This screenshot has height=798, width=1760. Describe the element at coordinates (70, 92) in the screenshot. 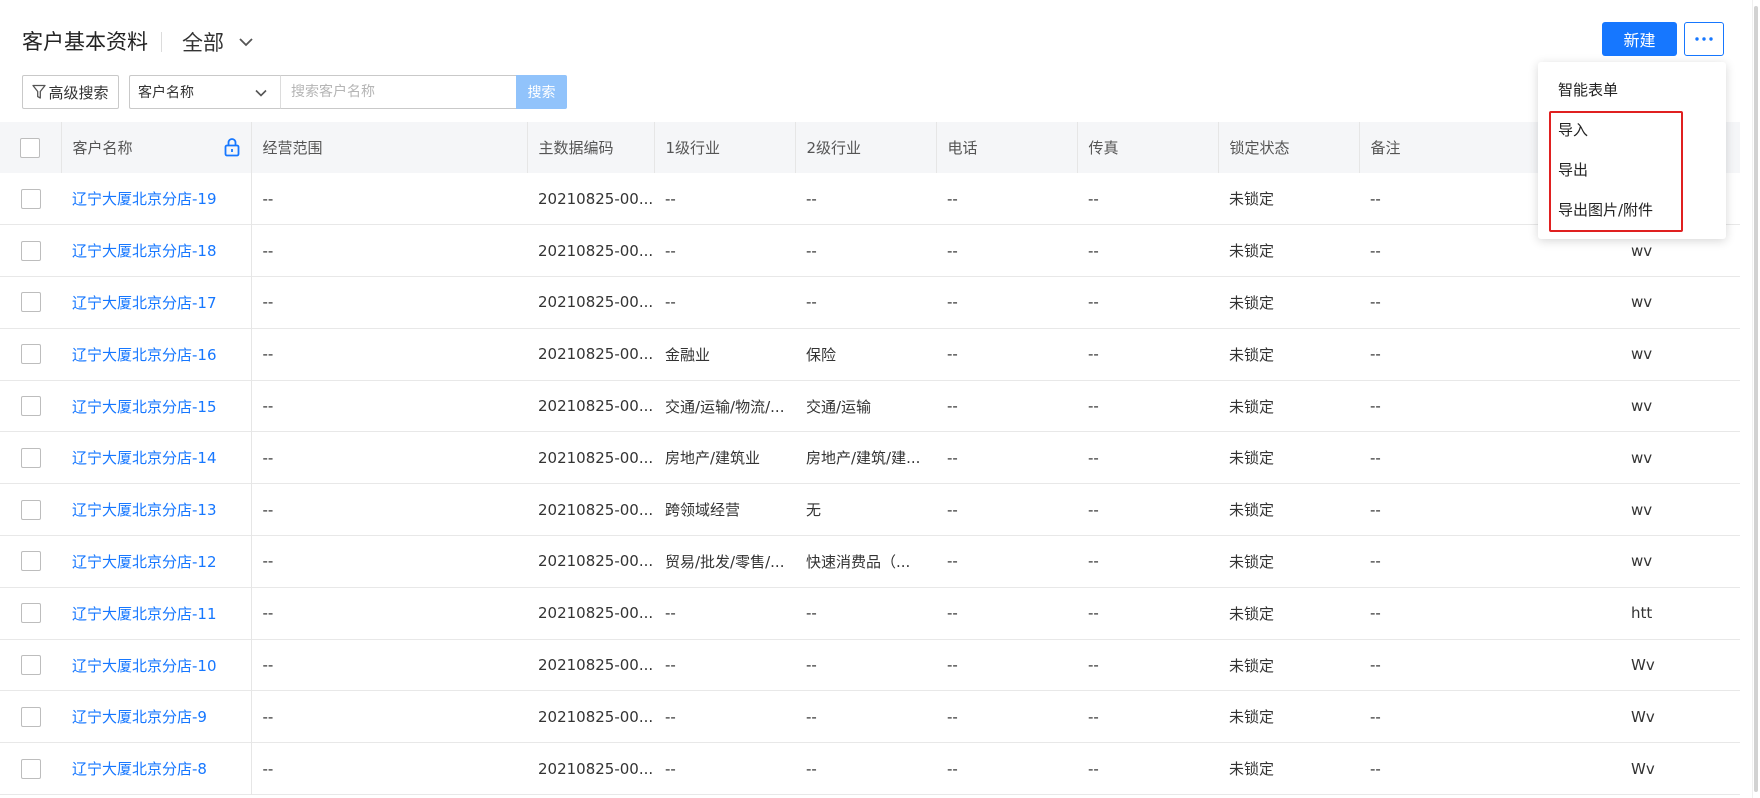

I see `advanced-search-button: 高级搜索` at that location.